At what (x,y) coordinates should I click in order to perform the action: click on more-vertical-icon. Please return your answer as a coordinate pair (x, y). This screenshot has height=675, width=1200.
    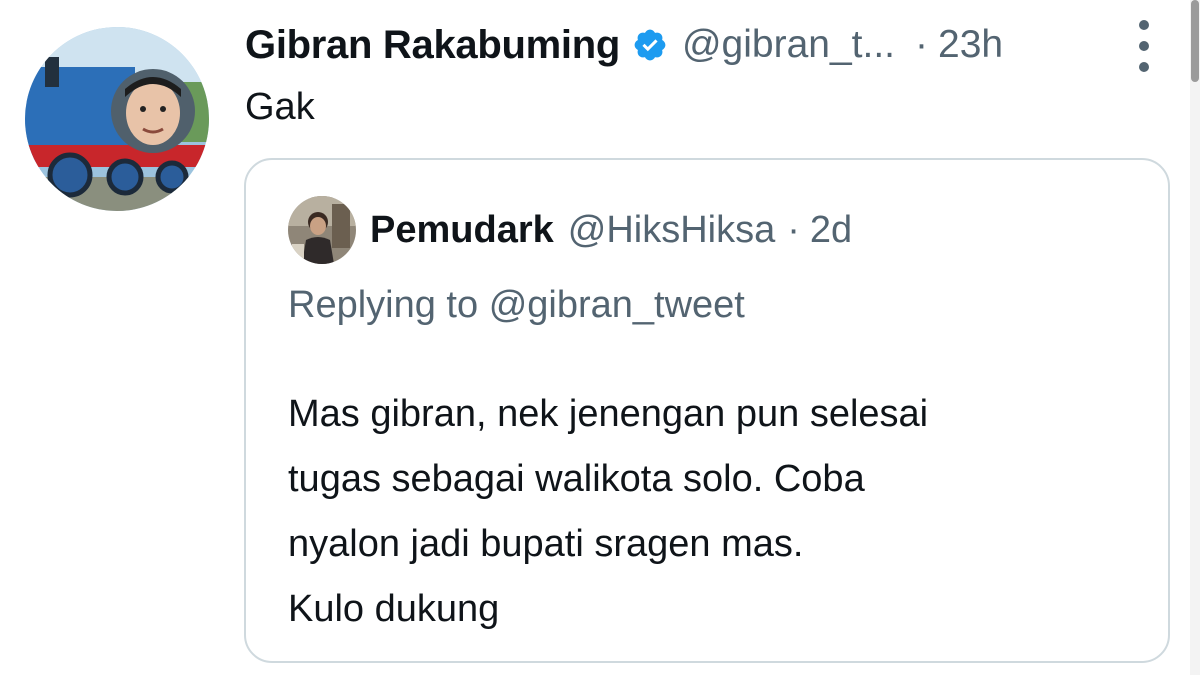
    Looking at the image, I should click on (1144, 46).